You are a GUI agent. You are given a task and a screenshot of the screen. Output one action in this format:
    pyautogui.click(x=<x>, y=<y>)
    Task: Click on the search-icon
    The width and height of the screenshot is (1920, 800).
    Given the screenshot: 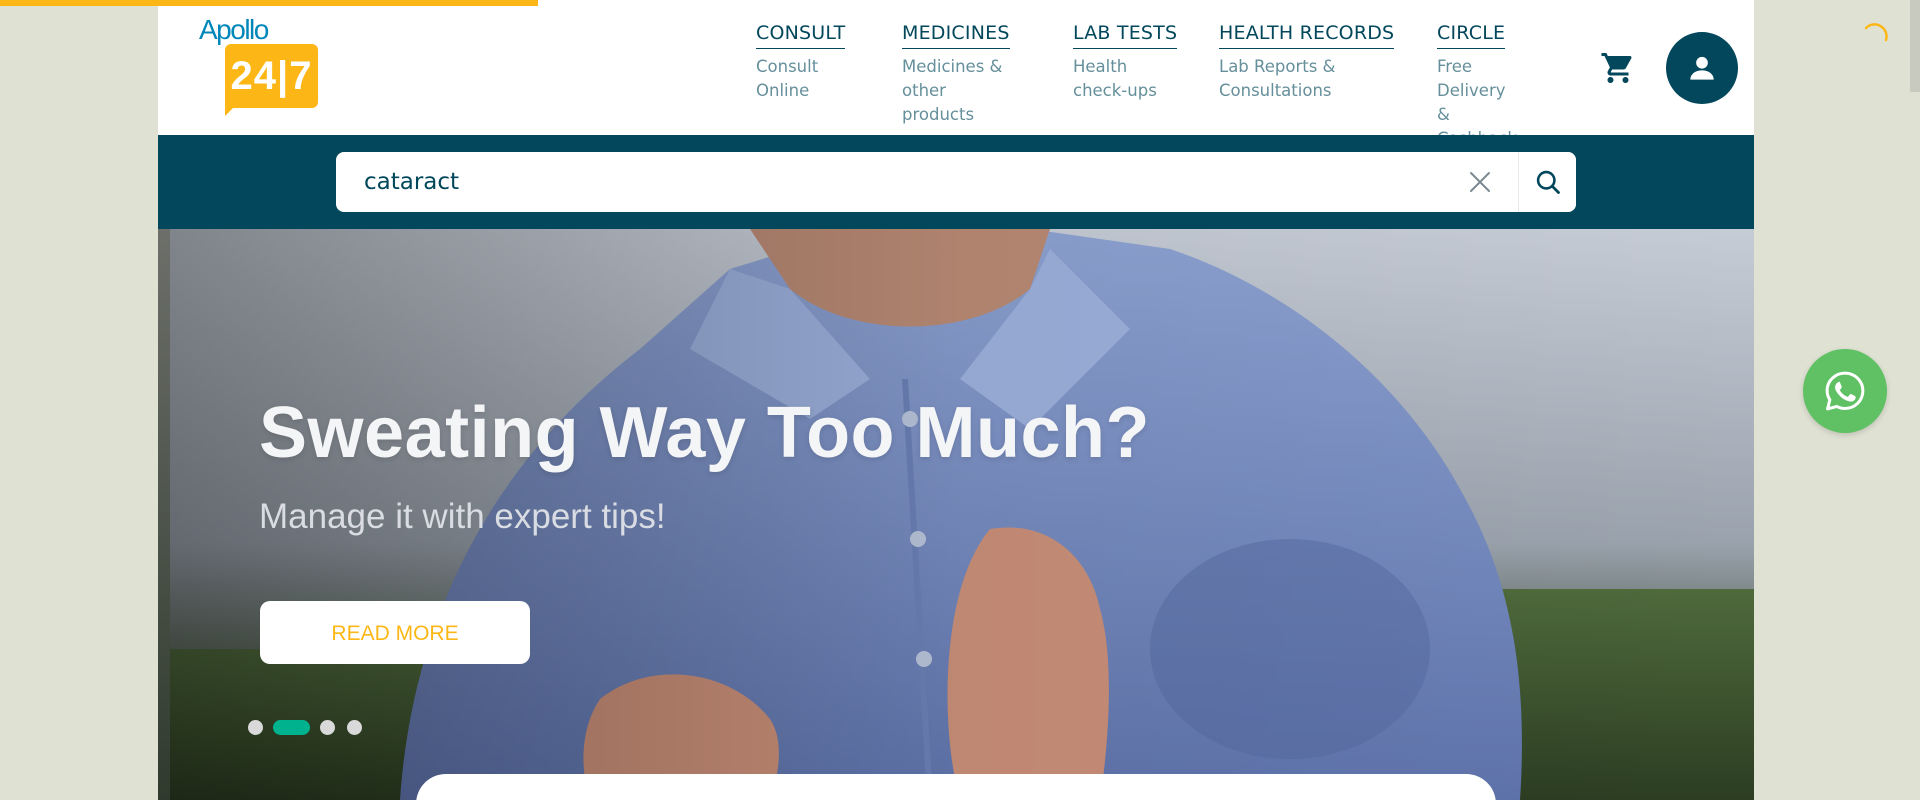 What is the action you would take?
    pyautogui.click(x=1548, y=182)
    